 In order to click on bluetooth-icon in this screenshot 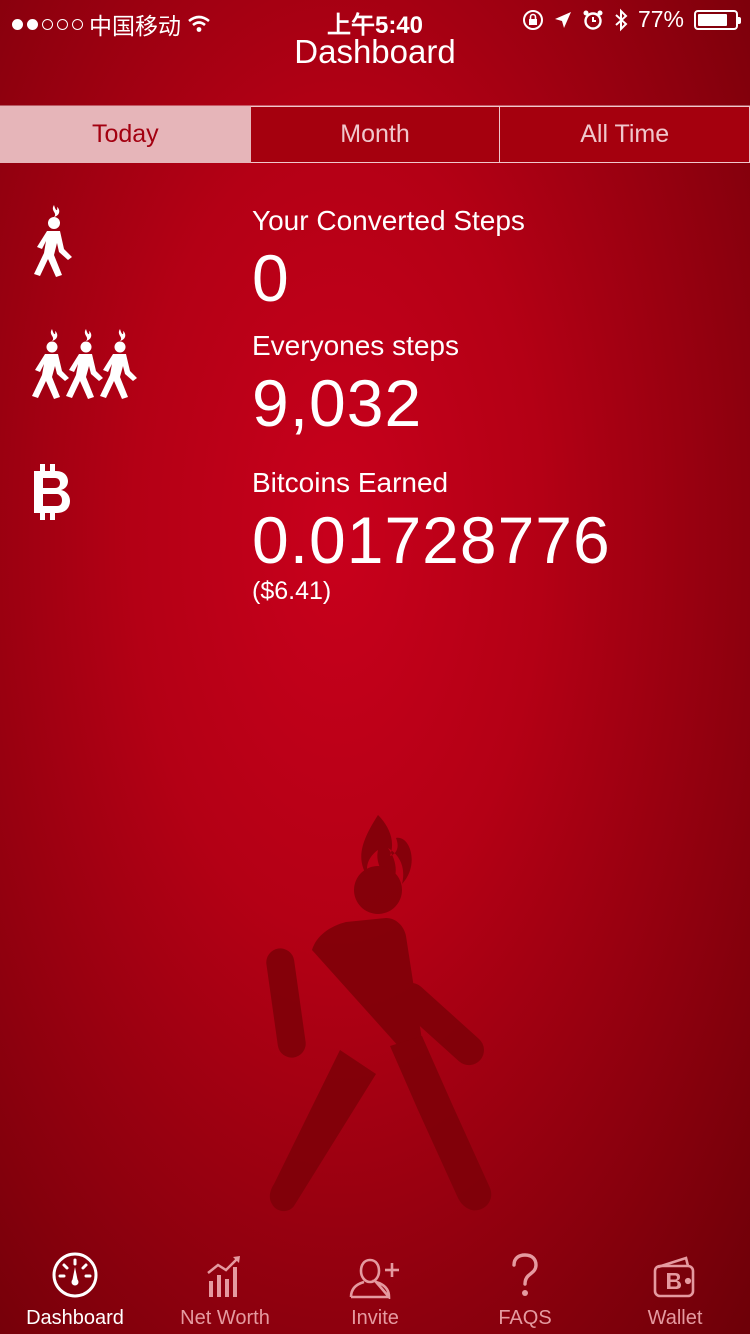, I will do `click(621, 19)`.